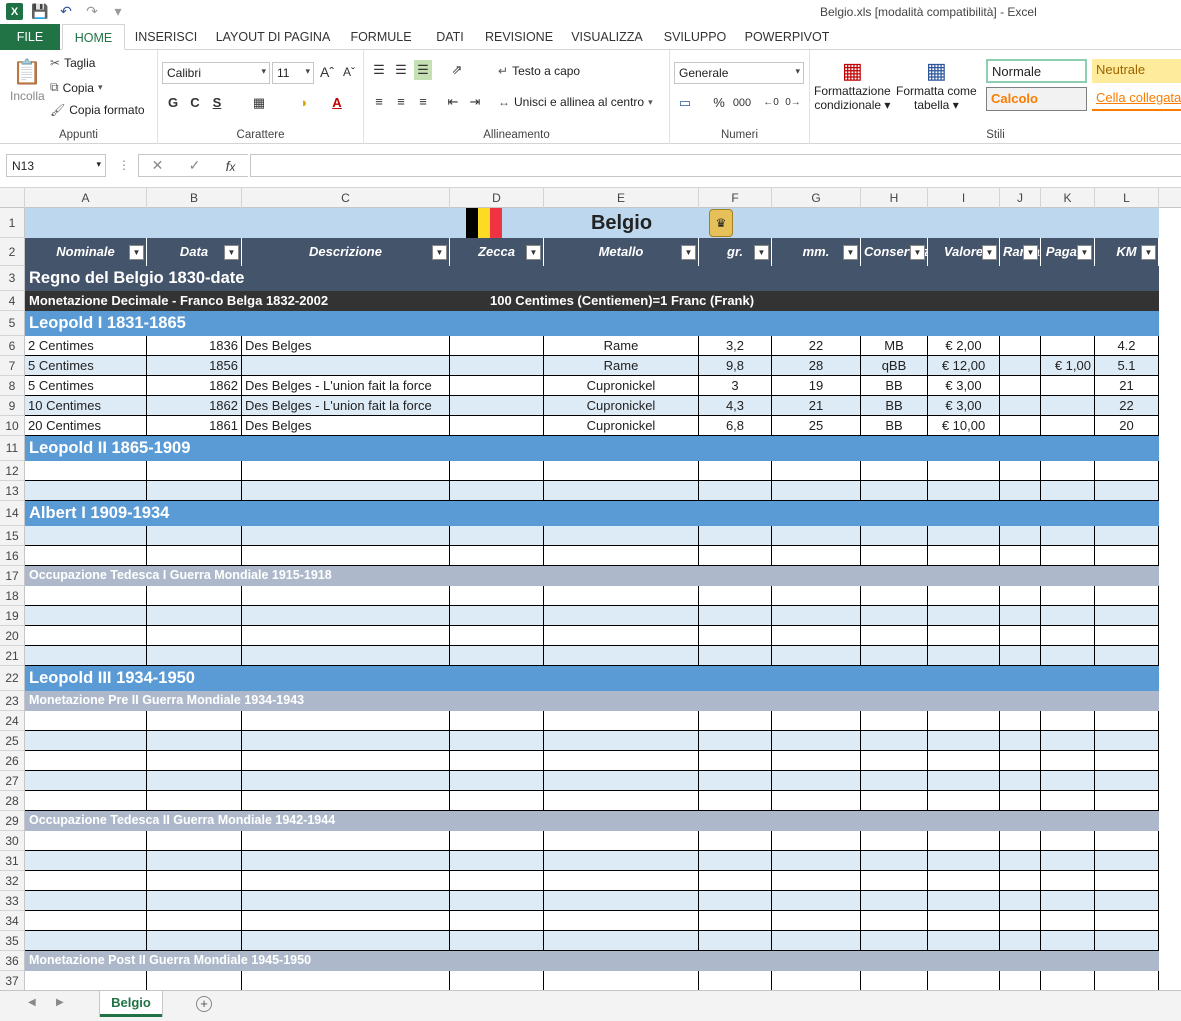 The height and width of the screenshot is (1021, 1181). What do you see at coordinates (894, 366) in the screenshot?
I see `cell: qBB` at bounding box center [894, 366].